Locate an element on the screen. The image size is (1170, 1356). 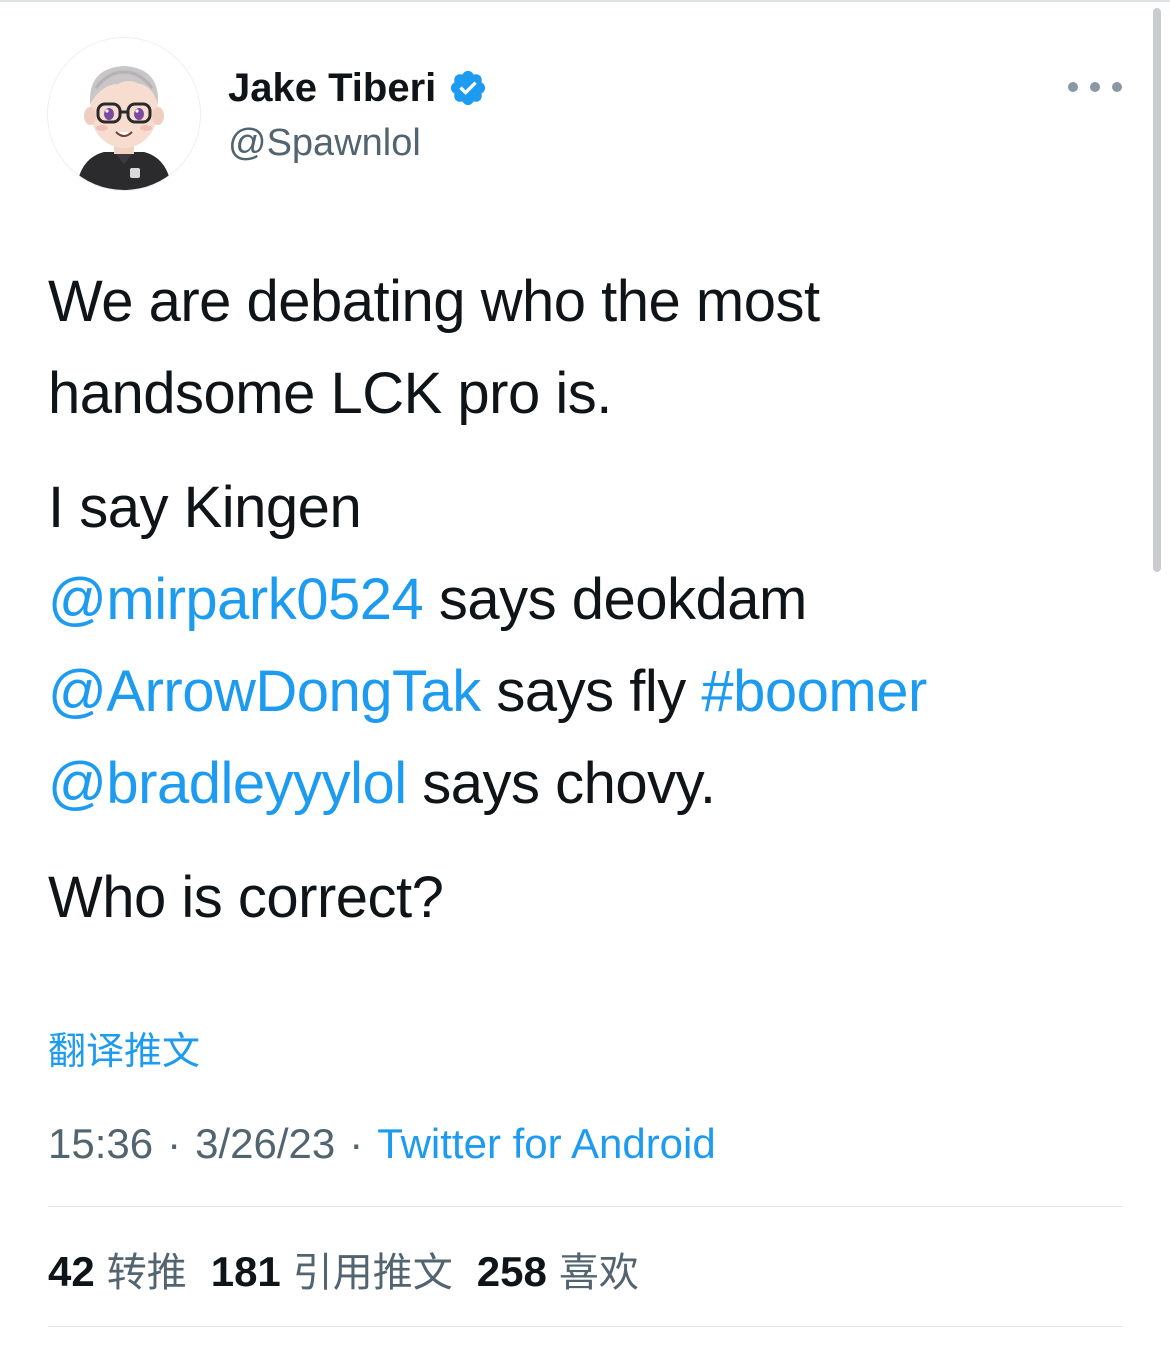
translate-tweet-link: 翻译推文 is located at coordinates (124, 1051).